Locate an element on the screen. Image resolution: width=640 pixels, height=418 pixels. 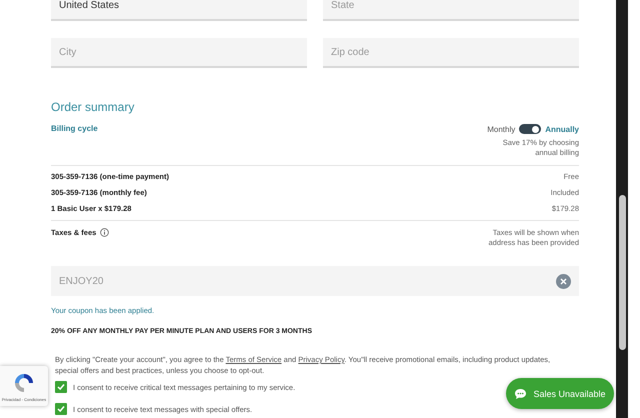
scrollbar is located at coordinates (622, 209).